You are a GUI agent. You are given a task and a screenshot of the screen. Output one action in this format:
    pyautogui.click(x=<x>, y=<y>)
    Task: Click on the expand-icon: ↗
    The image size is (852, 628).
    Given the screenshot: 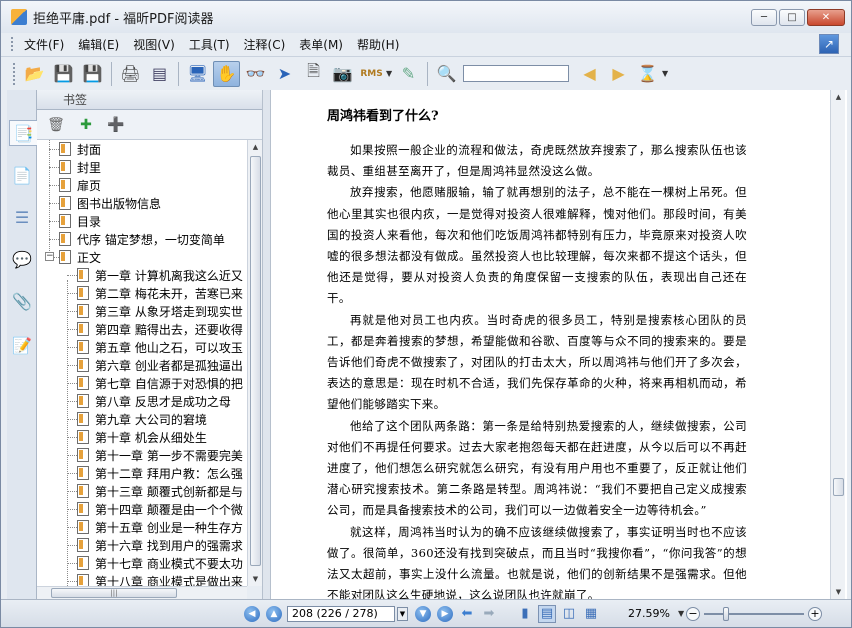 What is the action you would take?
    pyautogui.click(x=829, y=44)
    